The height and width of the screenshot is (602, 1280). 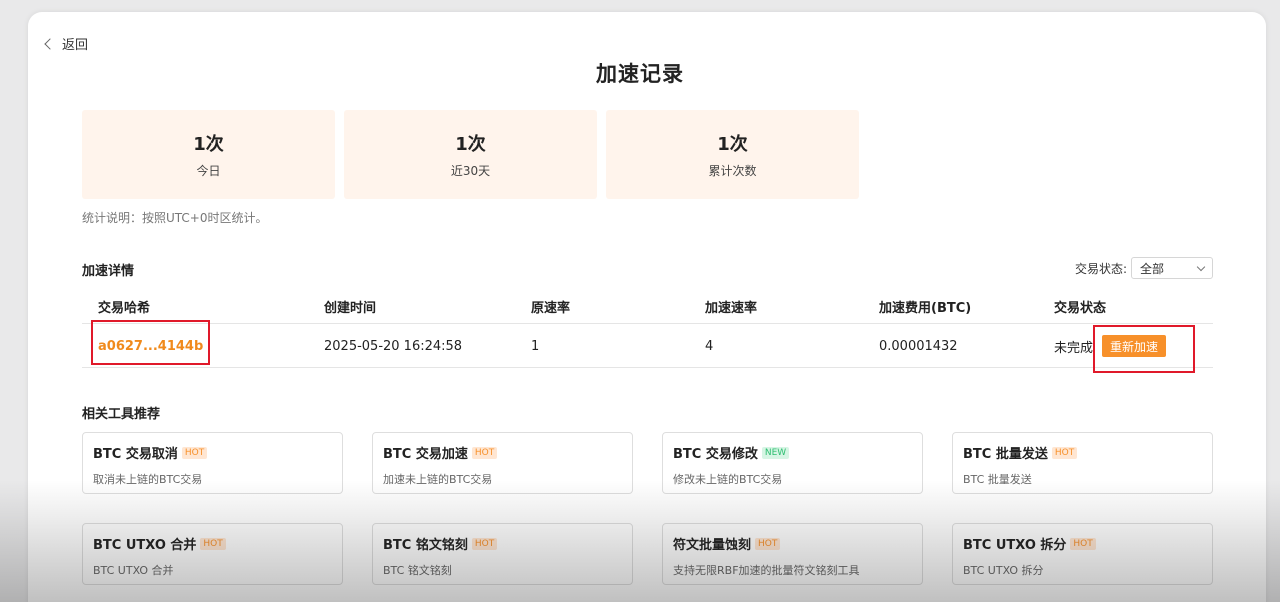 I want to click on stat-30-days: 1次 近30天, so click(x=470, y=154).